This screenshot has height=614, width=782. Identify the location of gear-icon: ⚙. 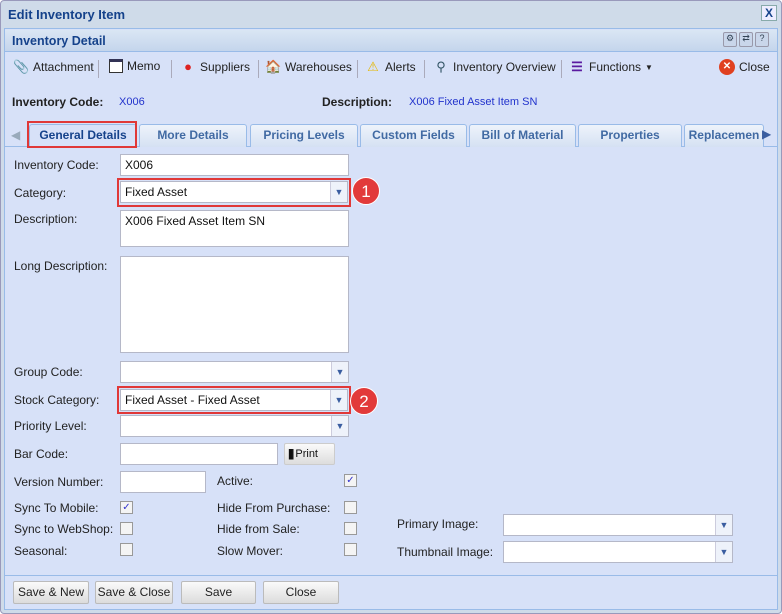
(730, 39).